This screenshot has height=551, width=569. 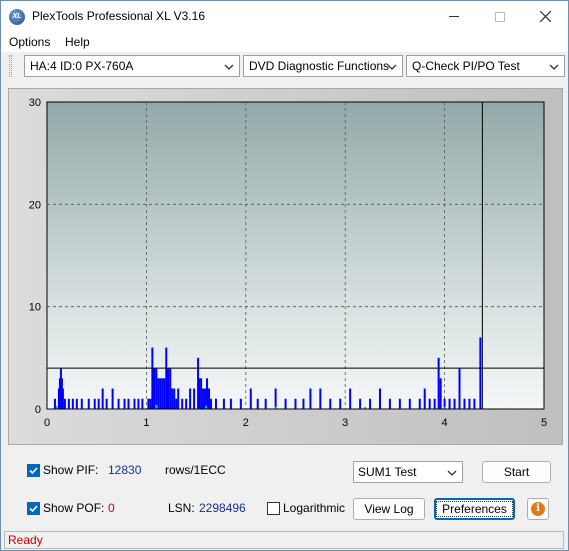 What do you see at coordinates (77, 42) in the screenshot?
I see `menu-help: Help` at bounding box center [77, 42].